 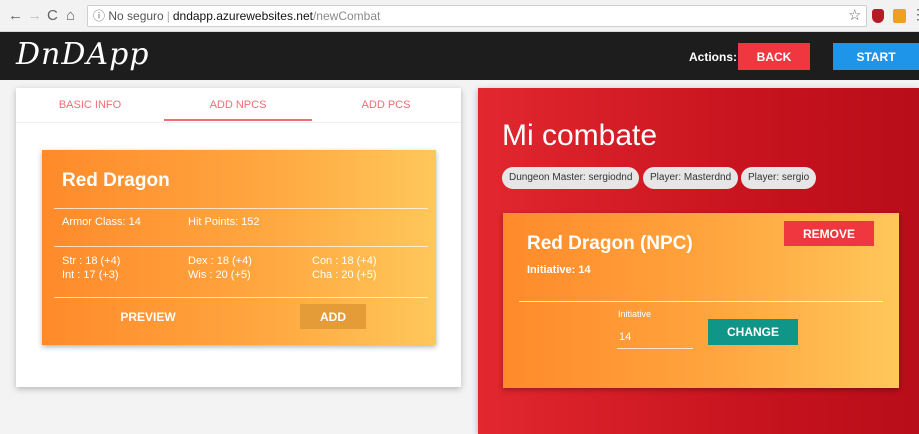 What do you see at coordinates (915, 14) in the screenshot?
I see `menu-dots-icon: ⋮` at bounding box center [915, 14].